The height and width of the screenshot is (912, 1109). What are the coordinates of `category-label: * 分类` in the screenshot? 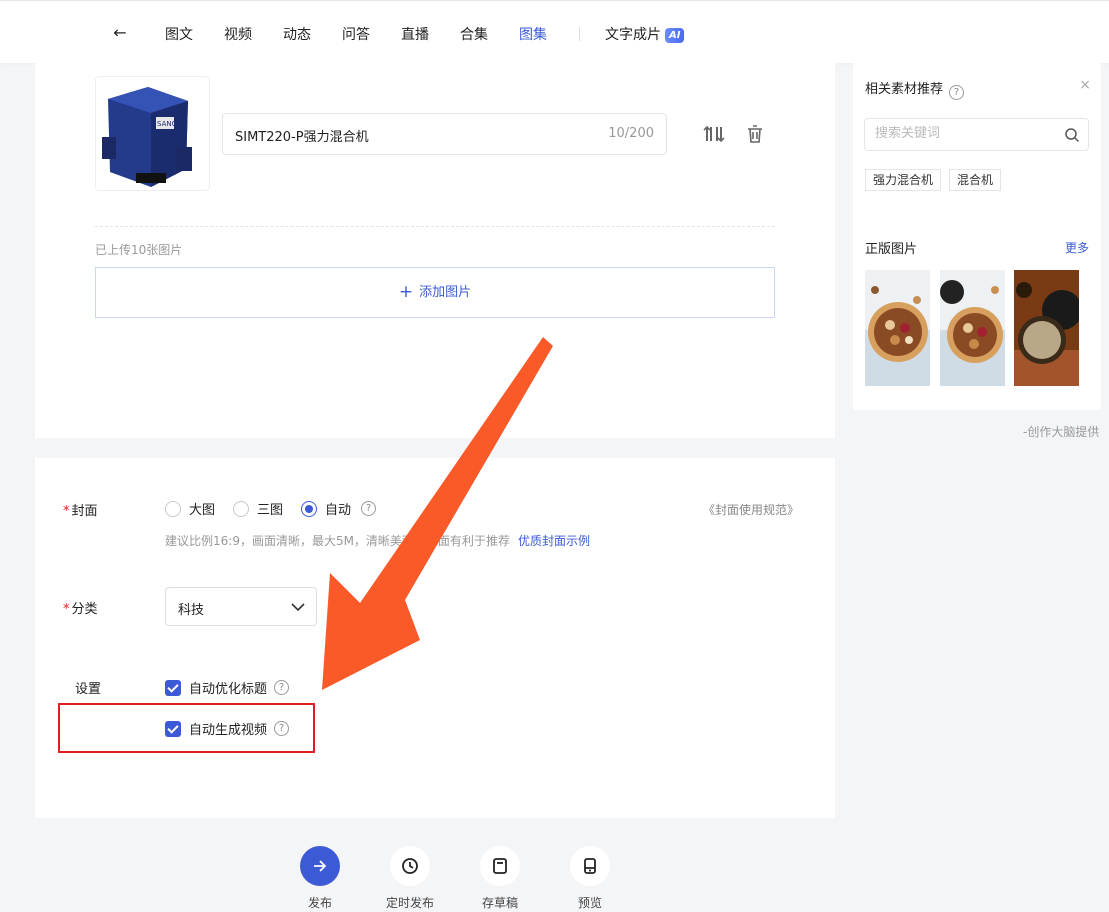 It's located at (80, 609).